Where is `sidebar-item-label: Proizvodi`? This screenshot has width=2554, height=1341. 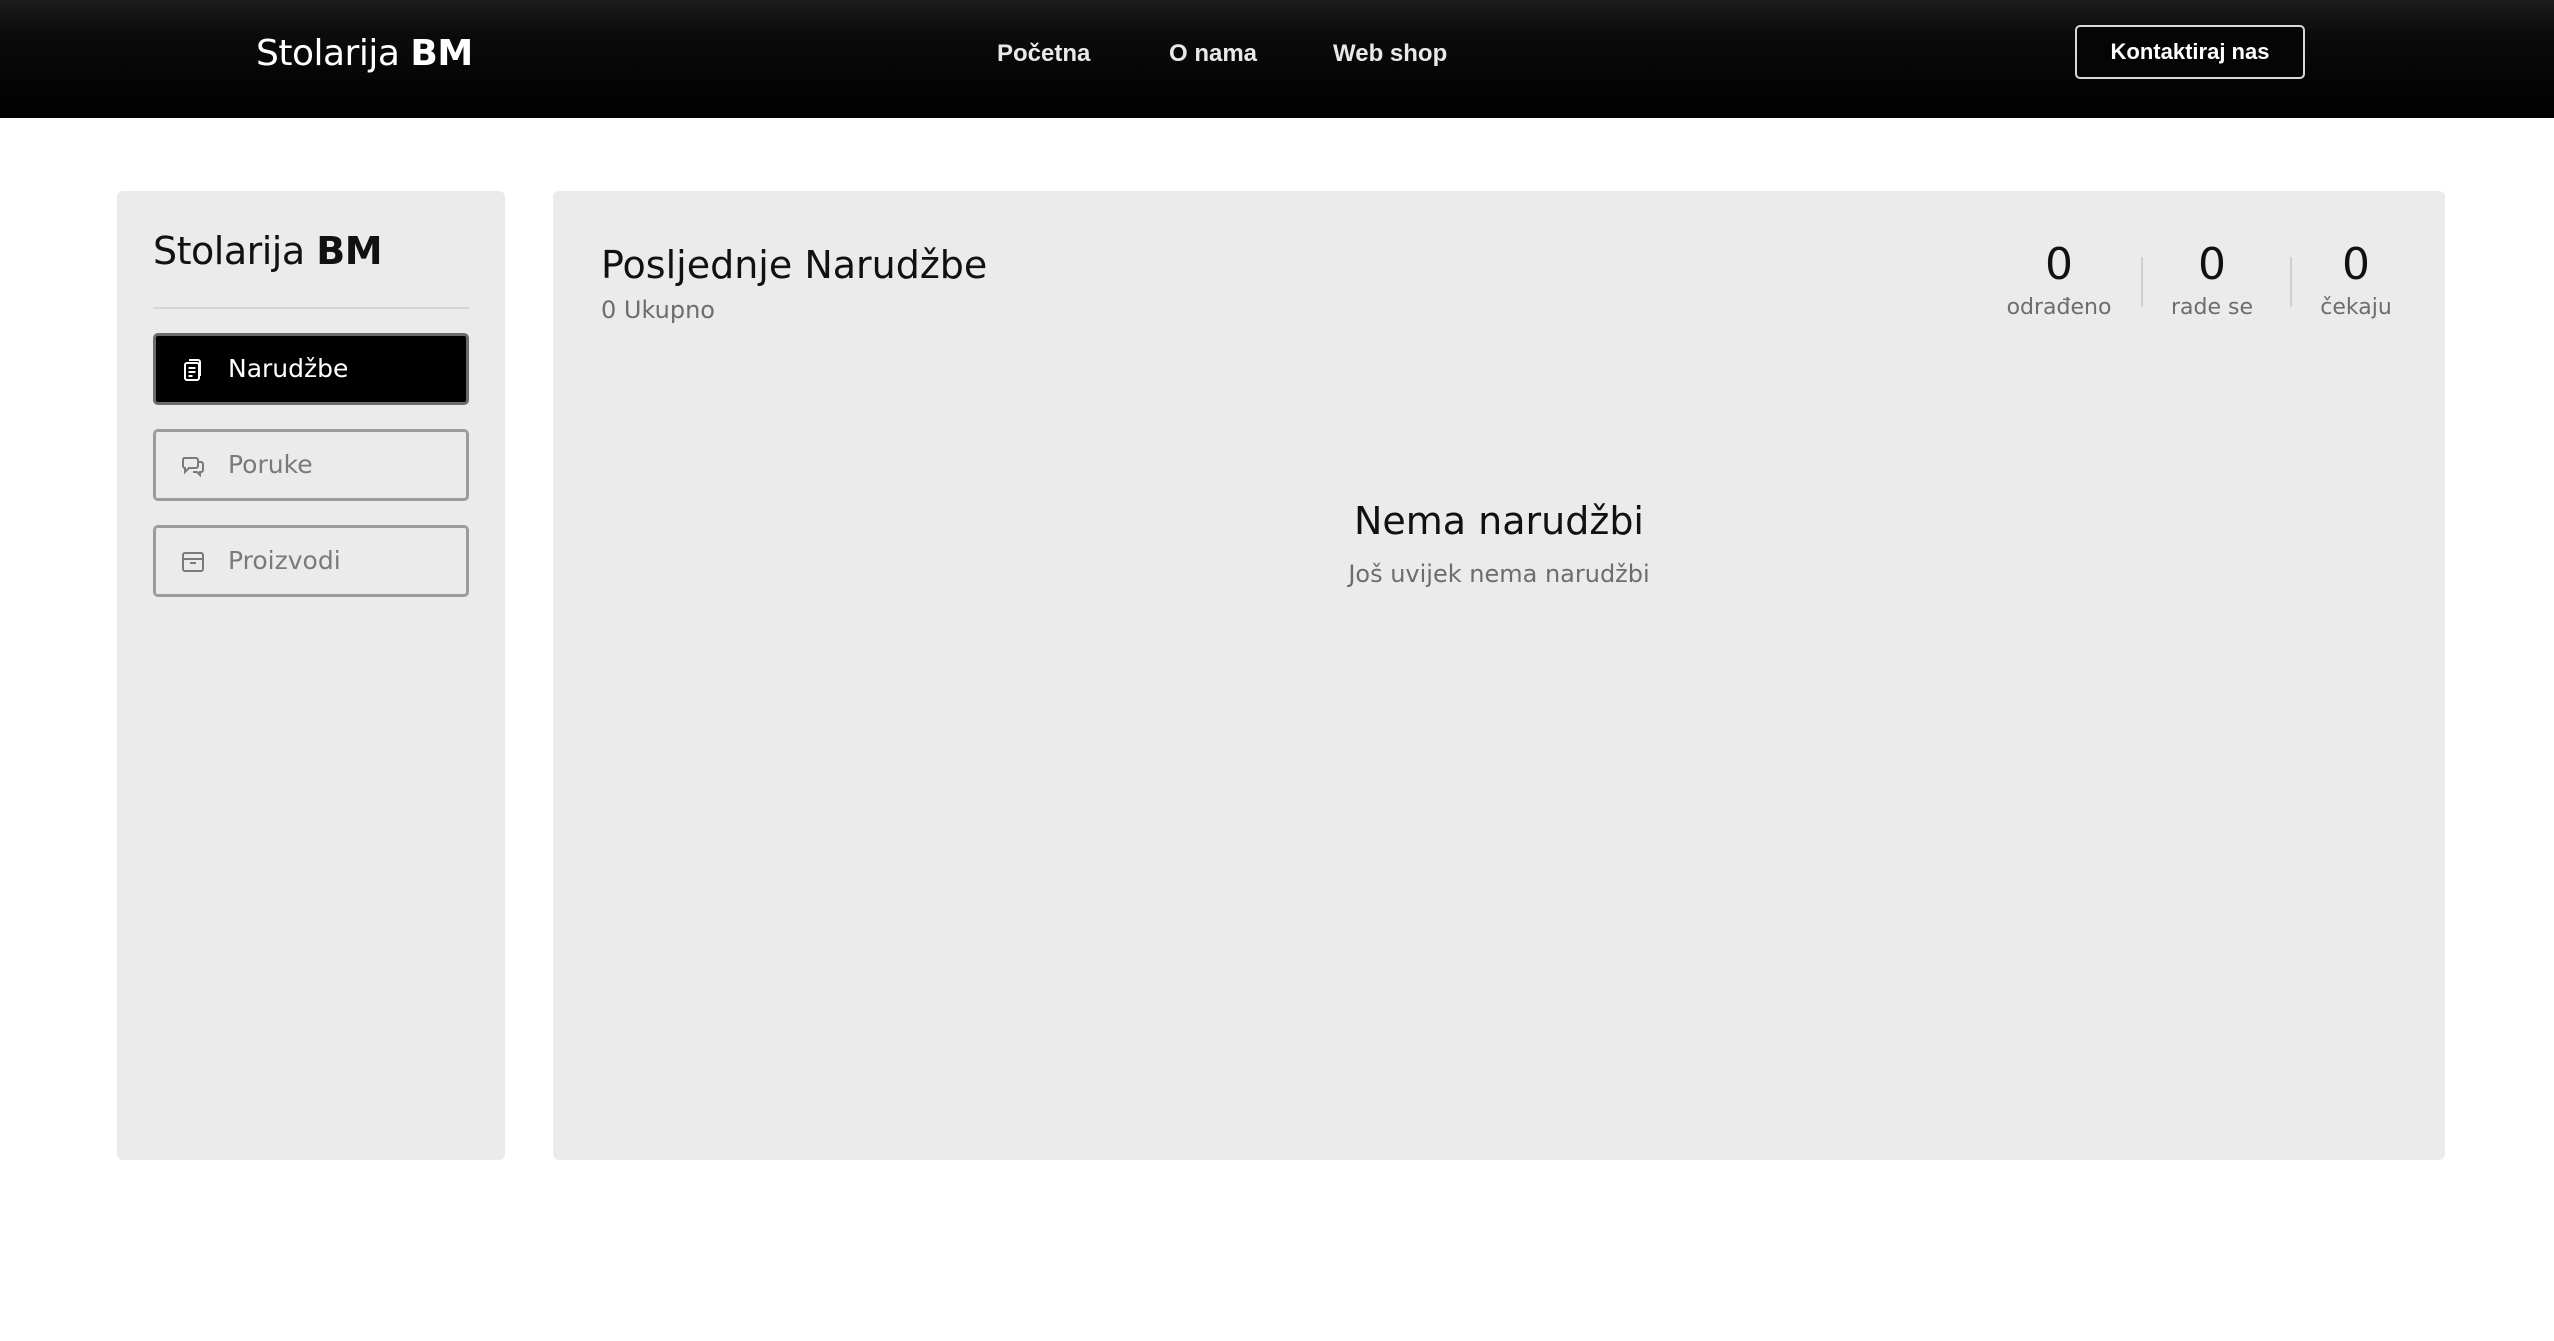
sidebar-item-label: Proizvodi is located at coordinates (284, 560).